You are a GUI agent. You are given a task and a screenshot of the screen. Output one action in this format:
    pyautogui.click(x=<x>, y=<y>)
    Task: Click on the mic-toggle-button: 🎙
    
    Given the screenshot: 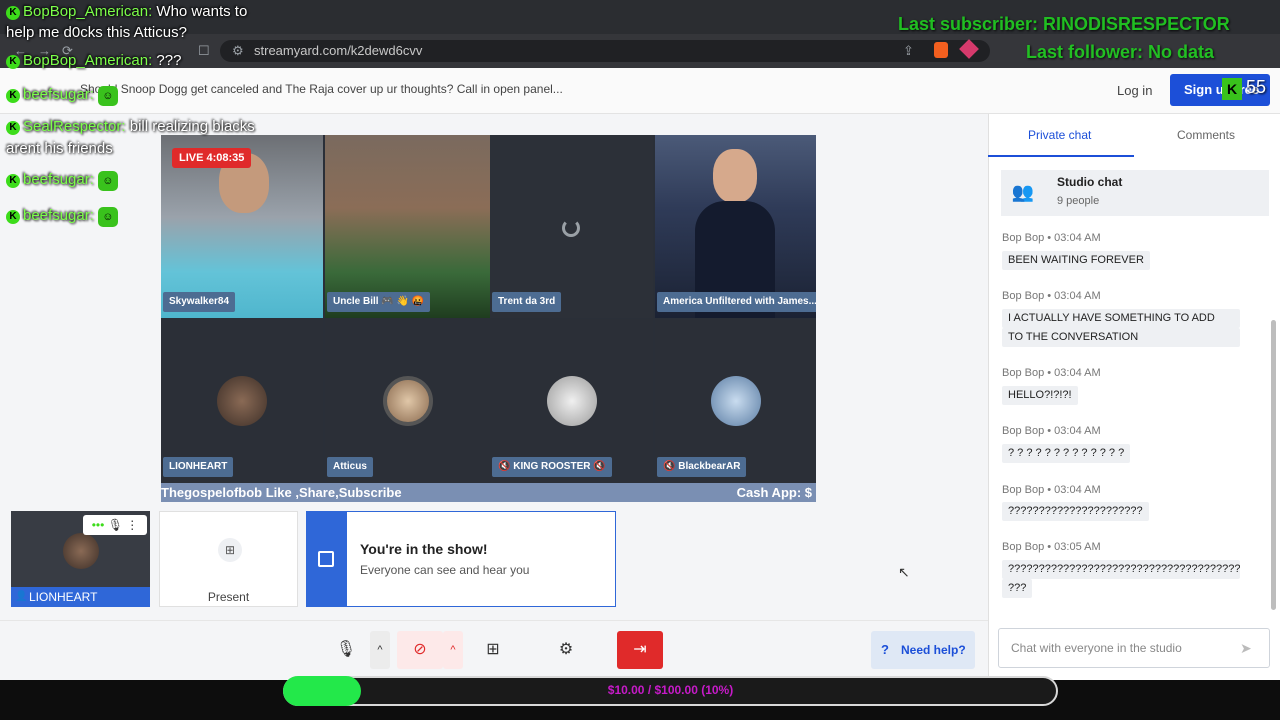 What is the action you would take?
    pyautogui.click(x=346, y=650)
    